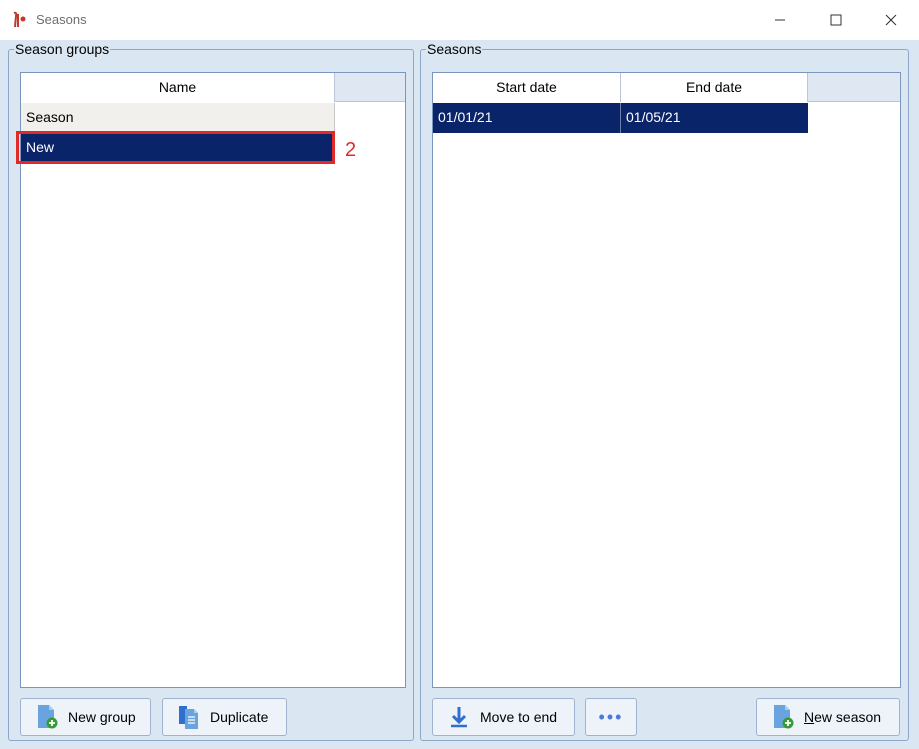 The image size is (919, 749). I want to click on mnemonic-letter: N, so click(809, 717).